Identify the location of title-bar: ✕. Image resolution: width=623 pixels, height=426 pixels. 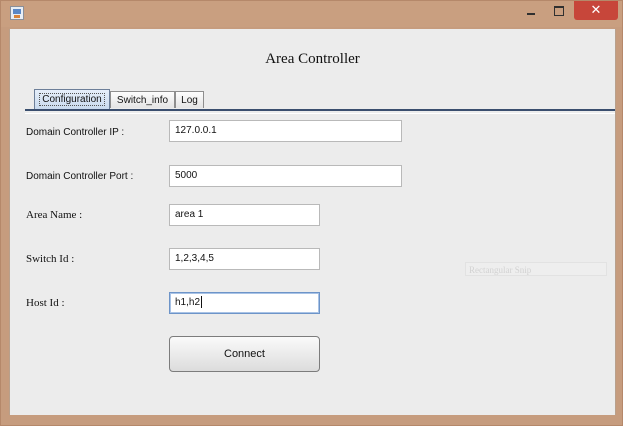
(311, 14).